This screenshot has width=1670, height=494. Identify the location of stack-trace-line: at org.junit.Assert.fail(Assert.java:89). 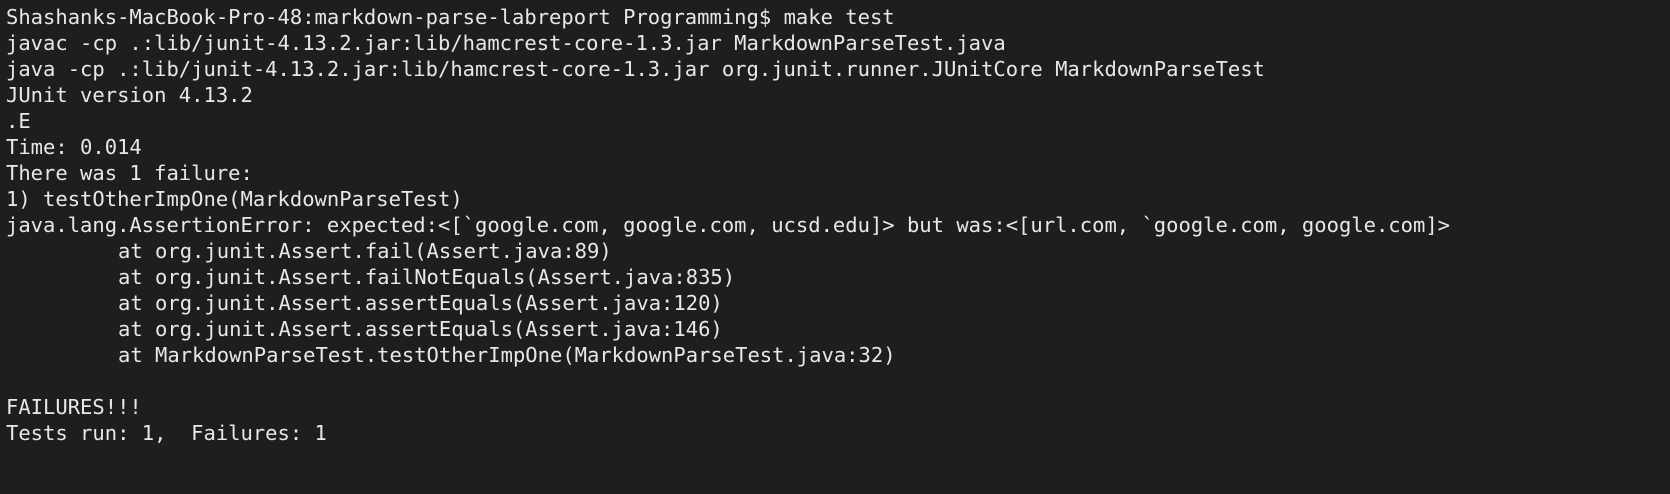
(365, 251).